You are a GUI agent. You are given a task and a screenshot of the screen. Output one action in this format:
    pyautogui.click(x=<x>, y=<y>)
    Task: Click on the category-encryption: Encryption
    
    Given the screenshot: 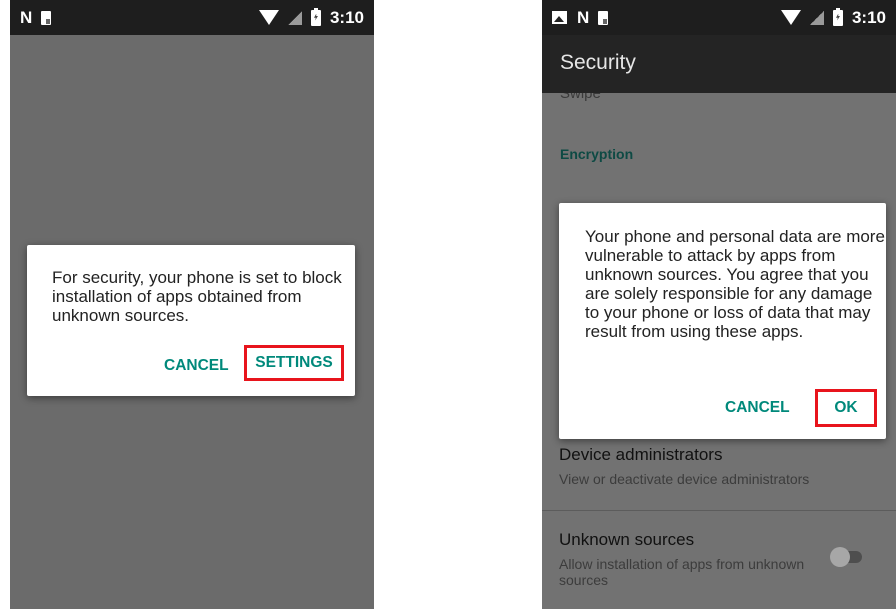 What is the action you would take?
    pyautogui.click(x=597, y=154)
    